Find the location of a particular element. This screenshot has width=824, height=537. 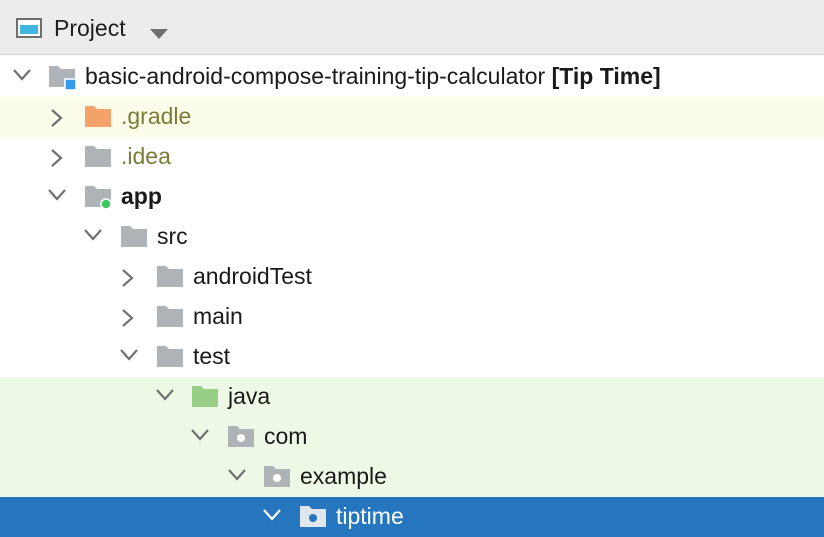

tree-row-app: app is located at coordinates (412, 197).